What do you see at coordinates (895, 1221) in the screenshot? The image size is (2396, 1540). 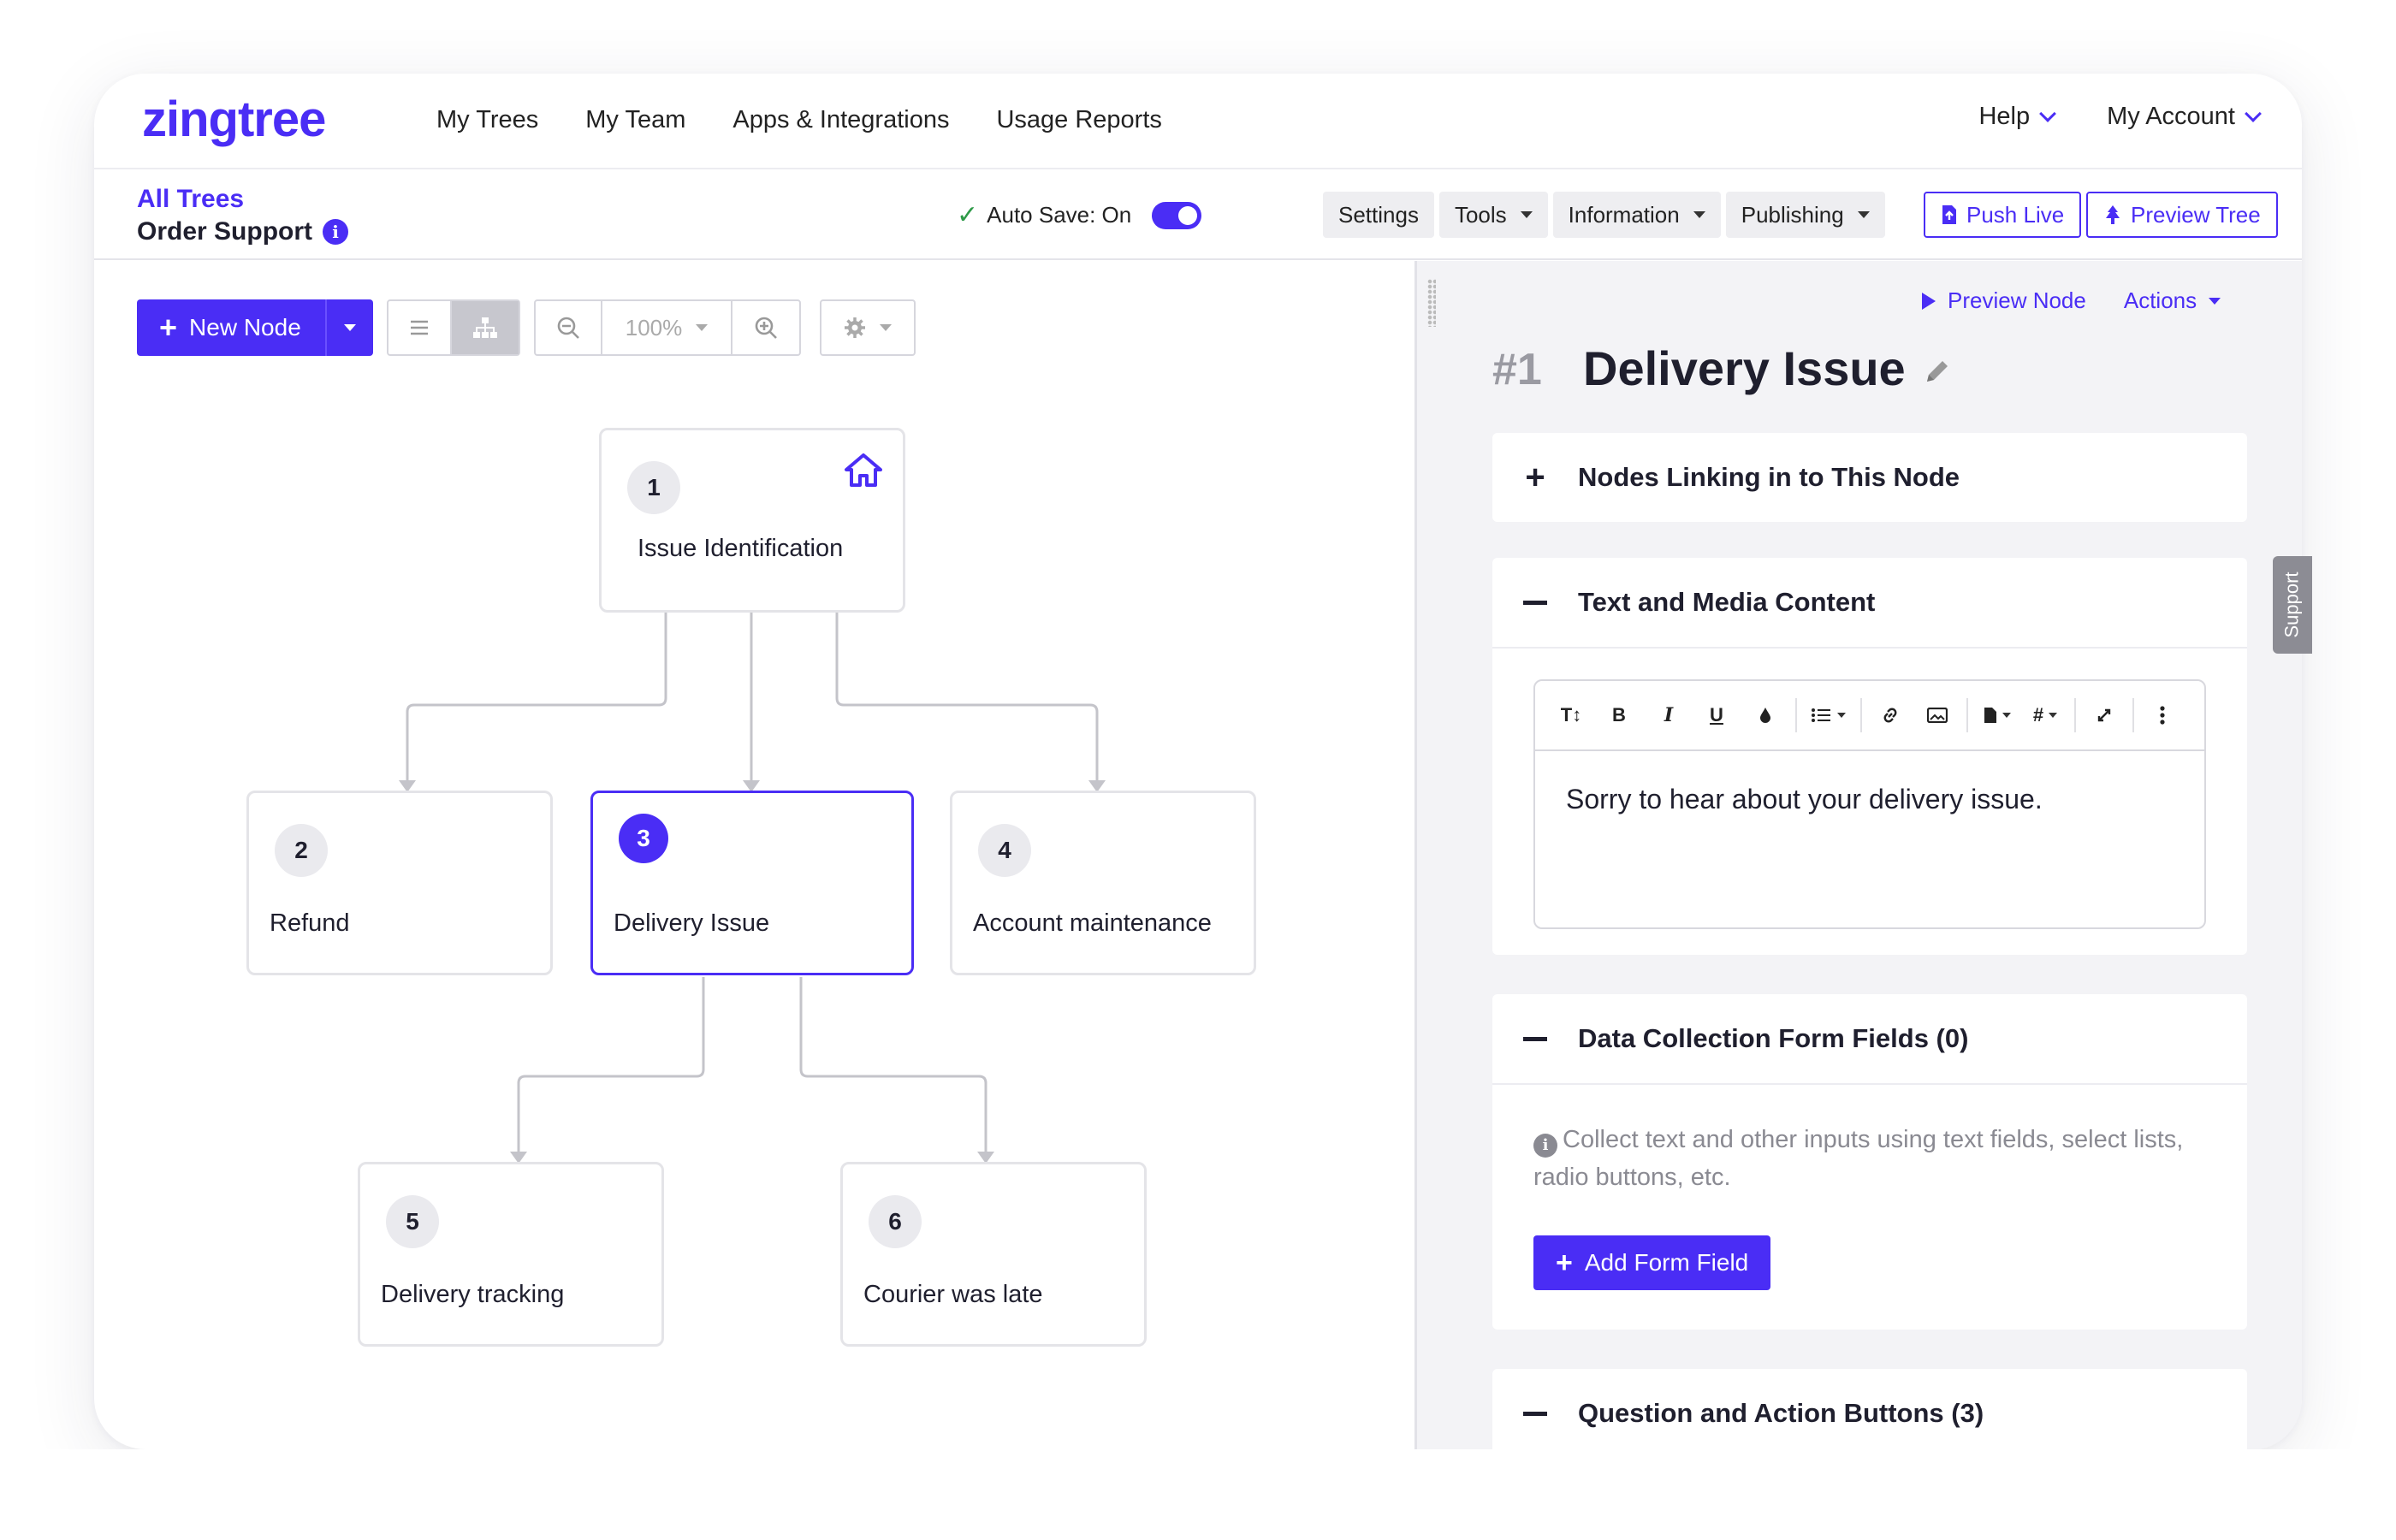 I see `node-number: 6` at bounding box center [895, 1221].